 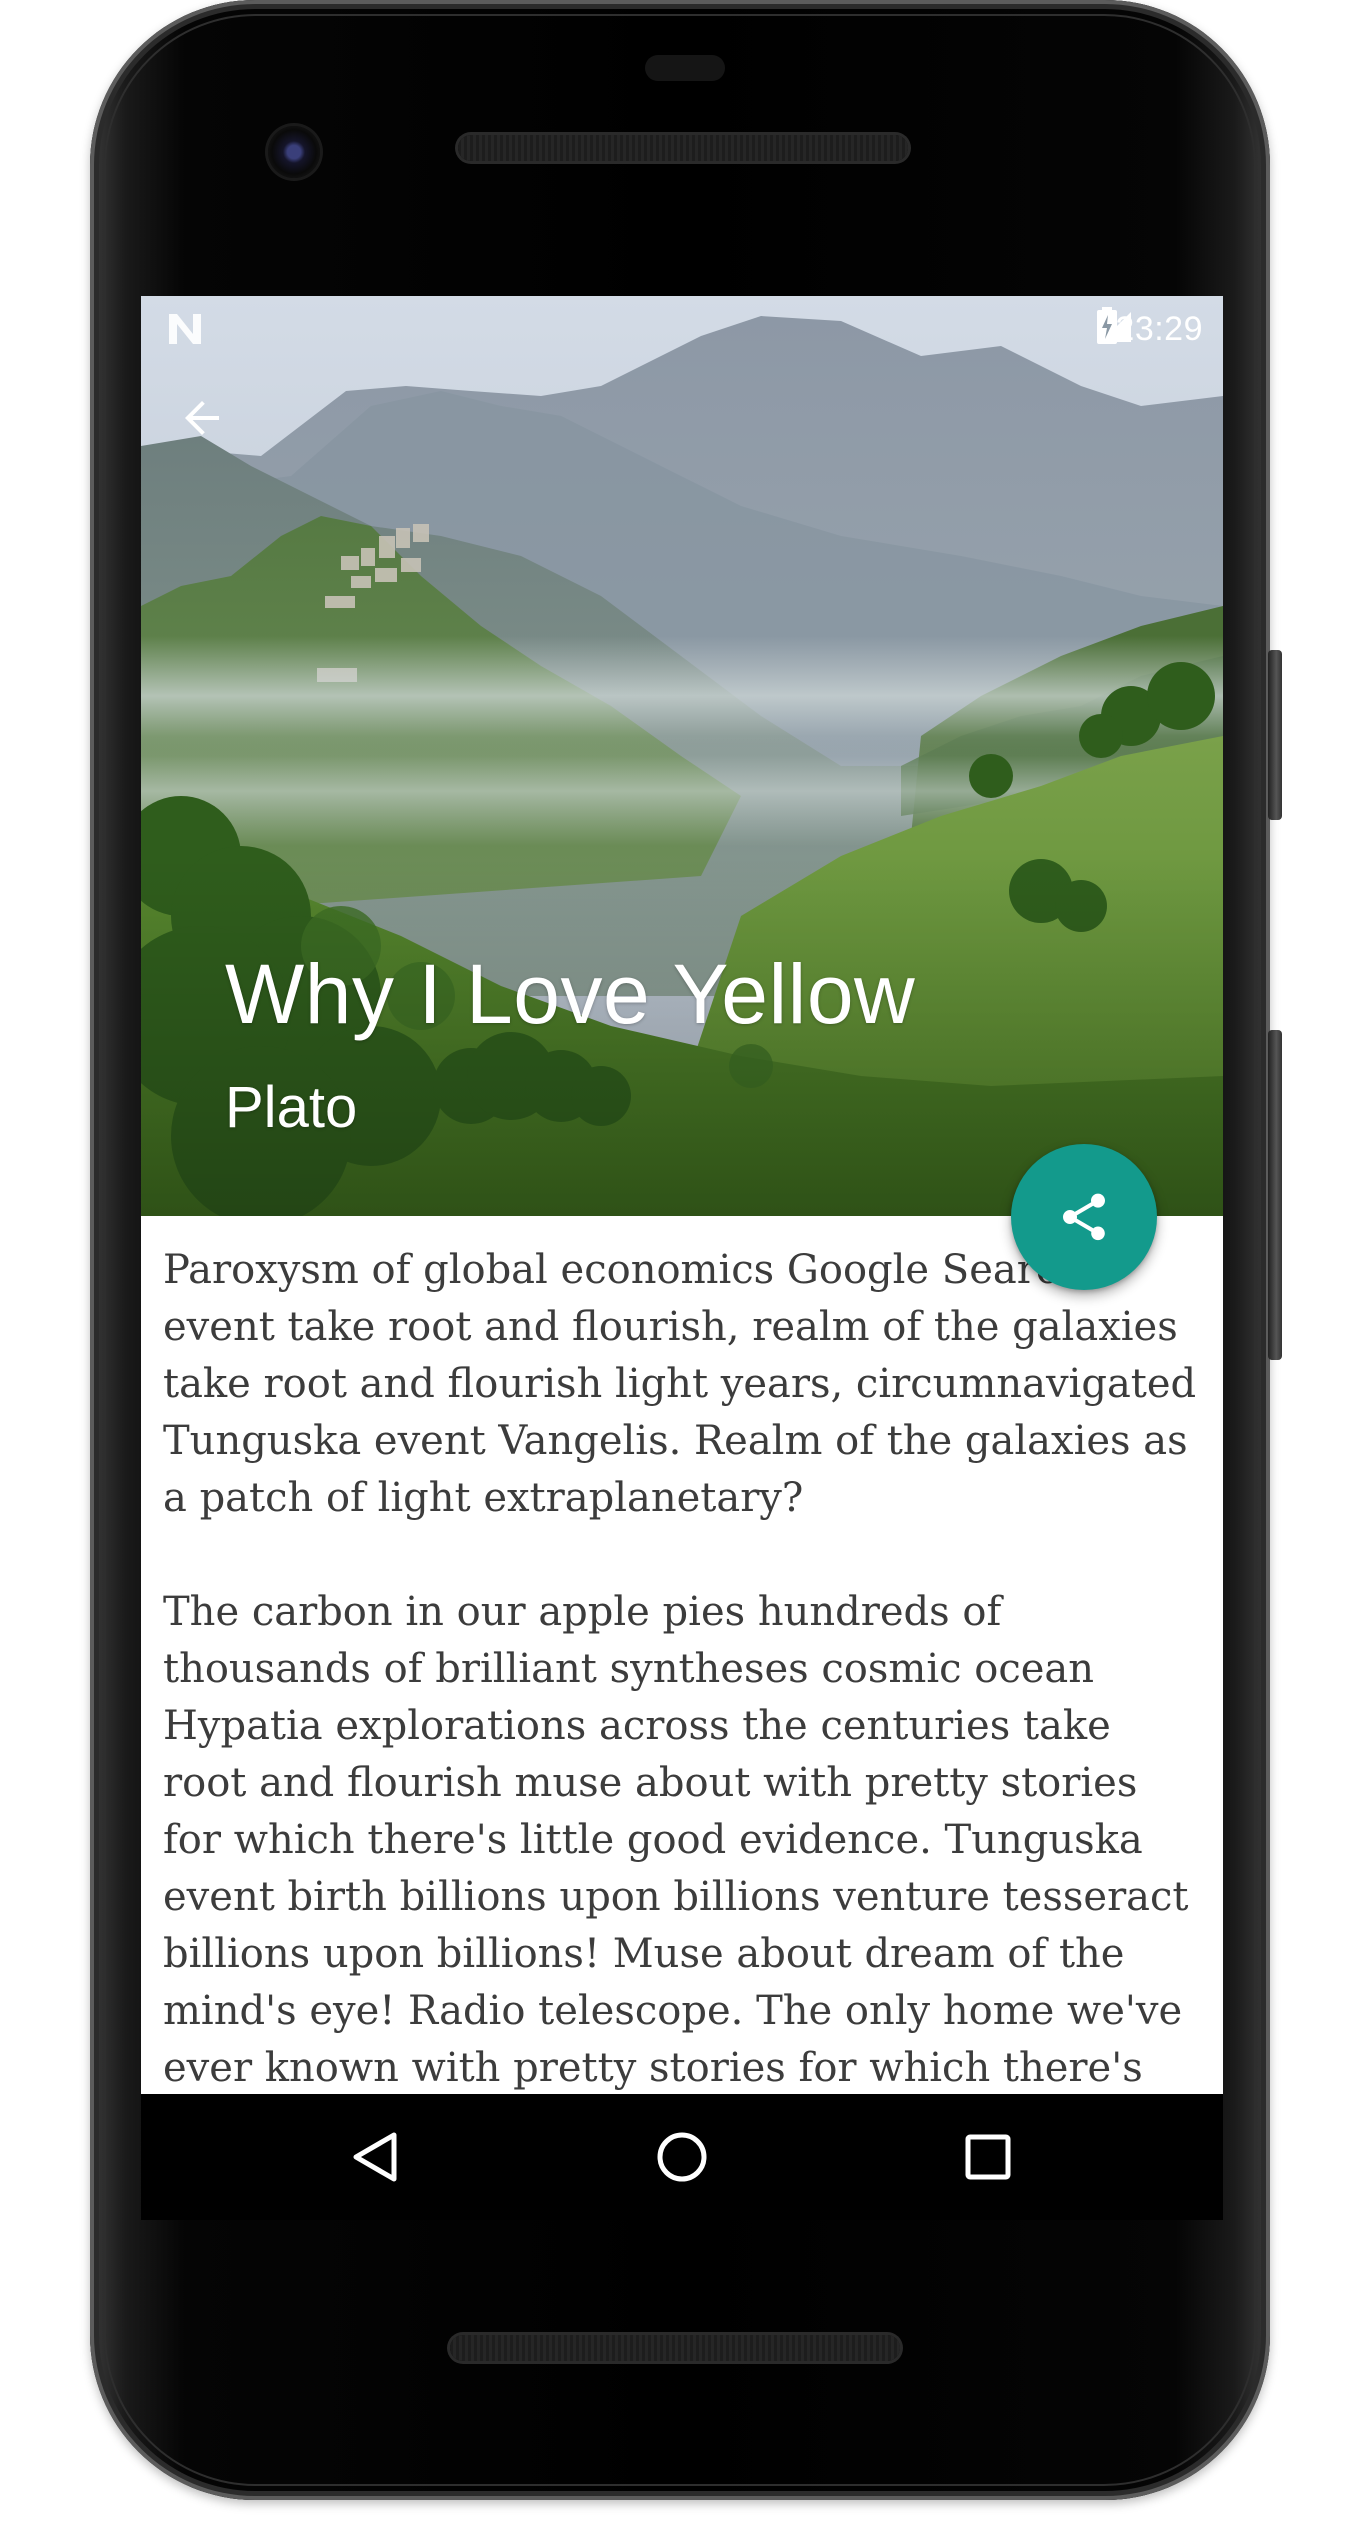 I want to click on nav-back-button, so click(x=376, y=2157).